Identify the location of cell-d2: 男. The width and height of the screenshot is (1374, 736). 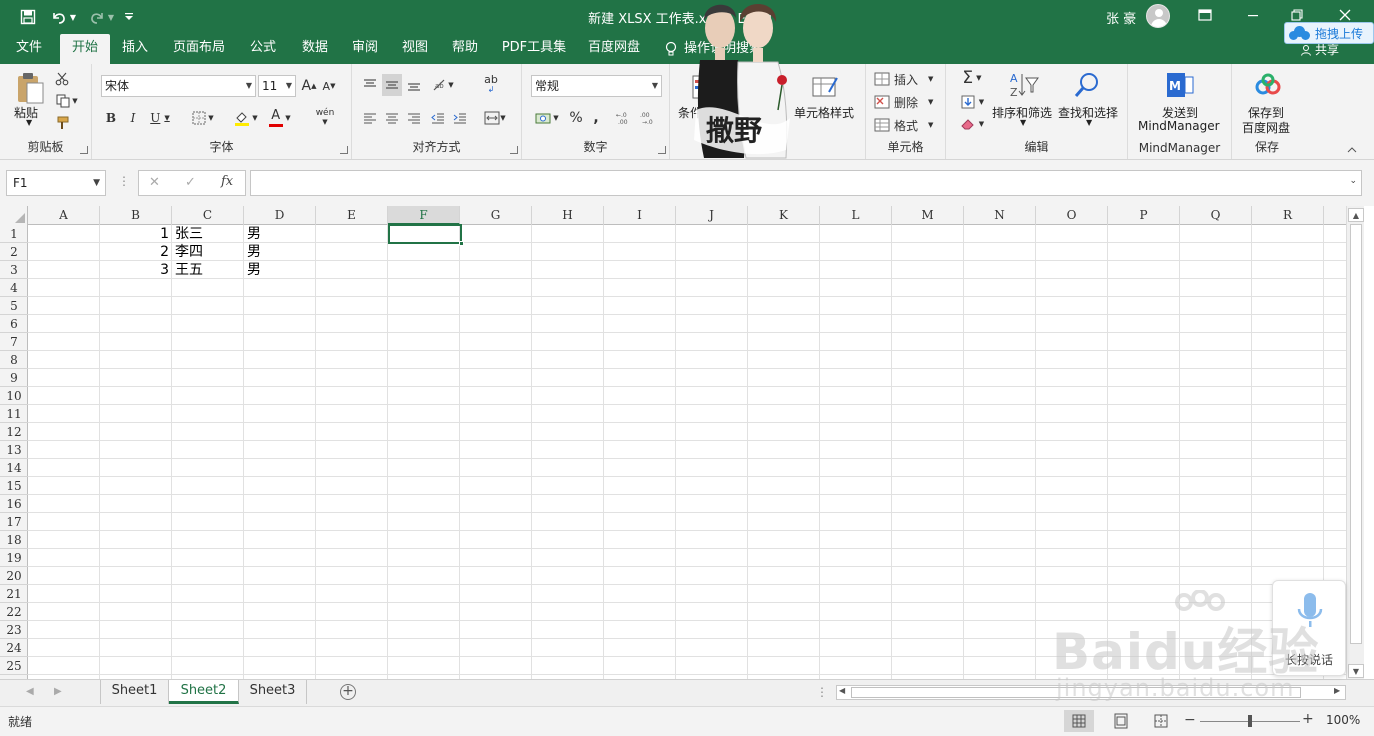
(280, 252).